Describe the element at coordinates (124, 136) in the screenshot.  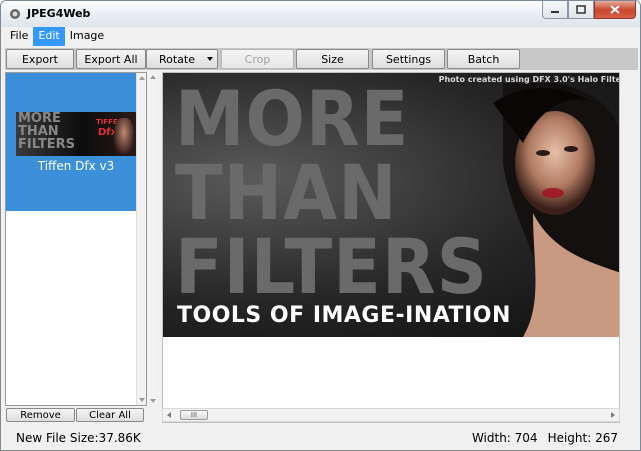
I see `thumb-portrait` at that location.